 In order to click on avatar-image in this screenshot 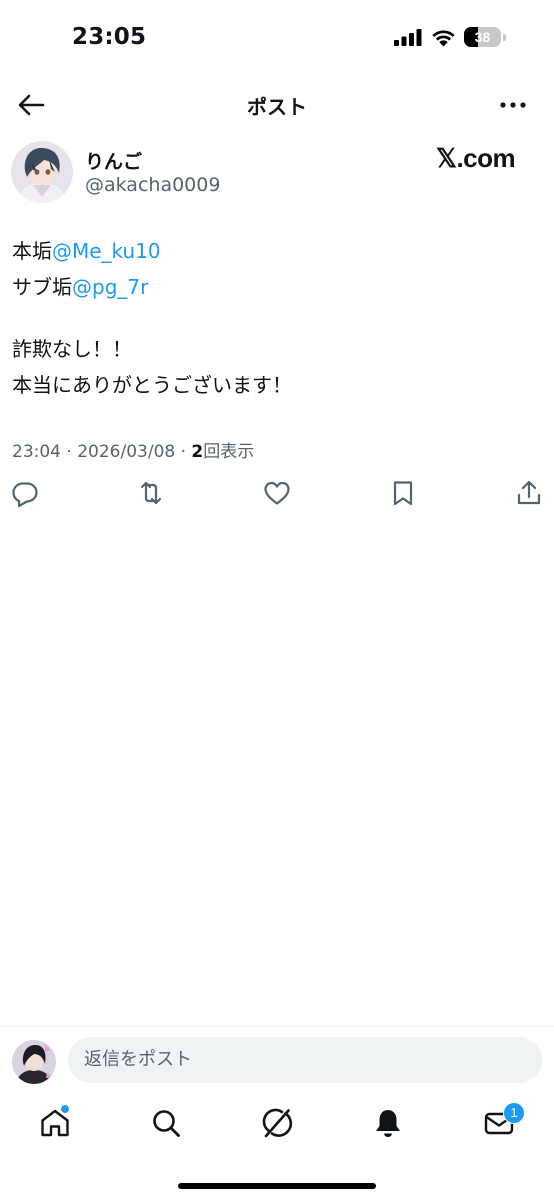, I will do `click(42, 172)`.